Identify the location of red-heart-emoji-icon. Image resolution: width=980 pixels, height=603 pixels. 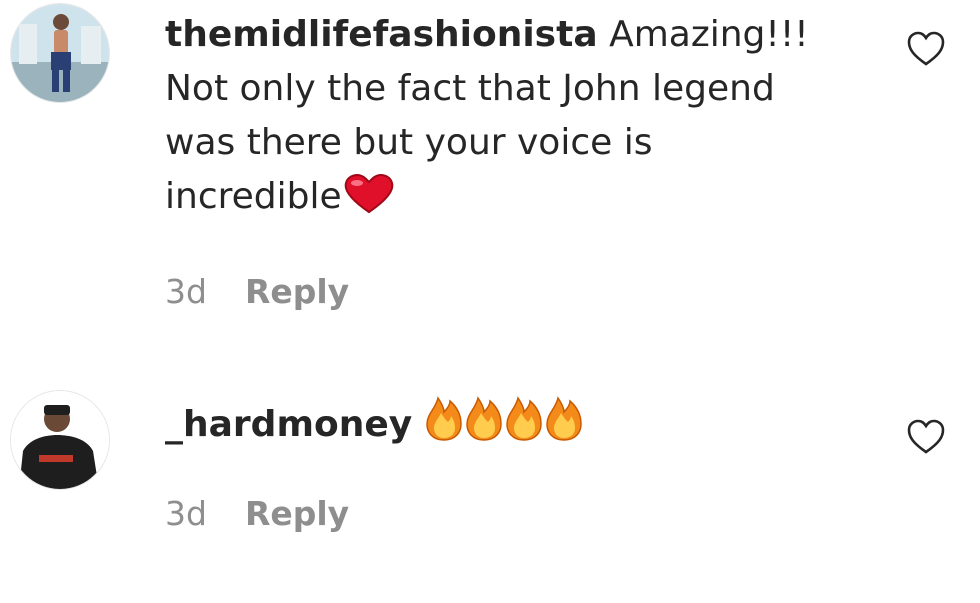
(369, 201).